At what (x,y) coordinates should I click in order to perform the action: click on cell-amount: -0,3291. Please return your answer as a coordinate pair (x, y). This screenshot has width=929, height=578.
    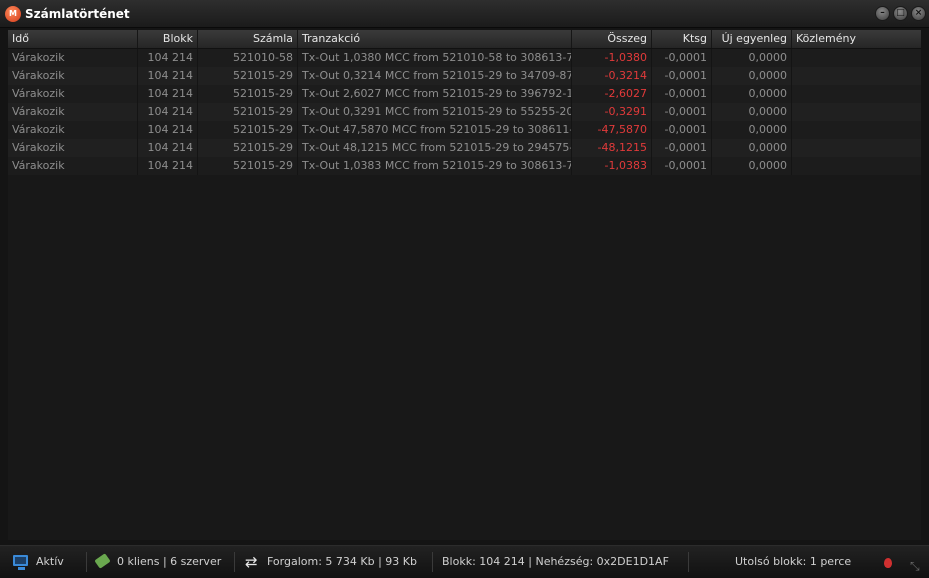
    Looking at the image, I should click on (612, 112).